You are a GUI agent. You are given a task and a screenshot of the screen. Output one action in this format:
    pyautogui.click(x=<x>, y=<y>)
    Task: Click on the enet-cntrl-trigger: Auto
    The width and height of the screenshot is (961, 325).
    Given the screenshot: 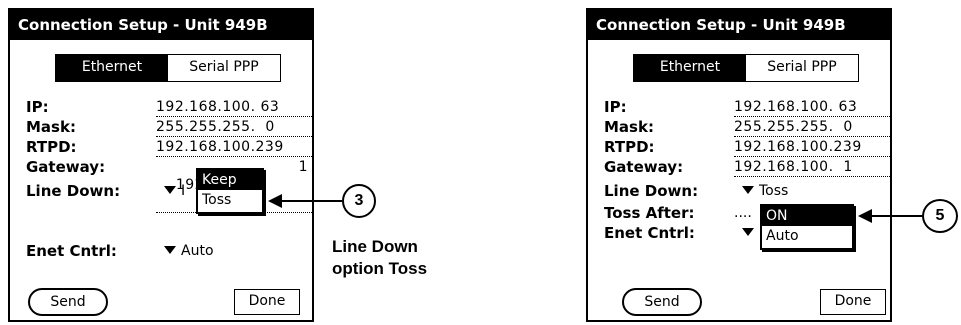 What is the action you would take?
    pyautogui.click(x=189, y=251)
    